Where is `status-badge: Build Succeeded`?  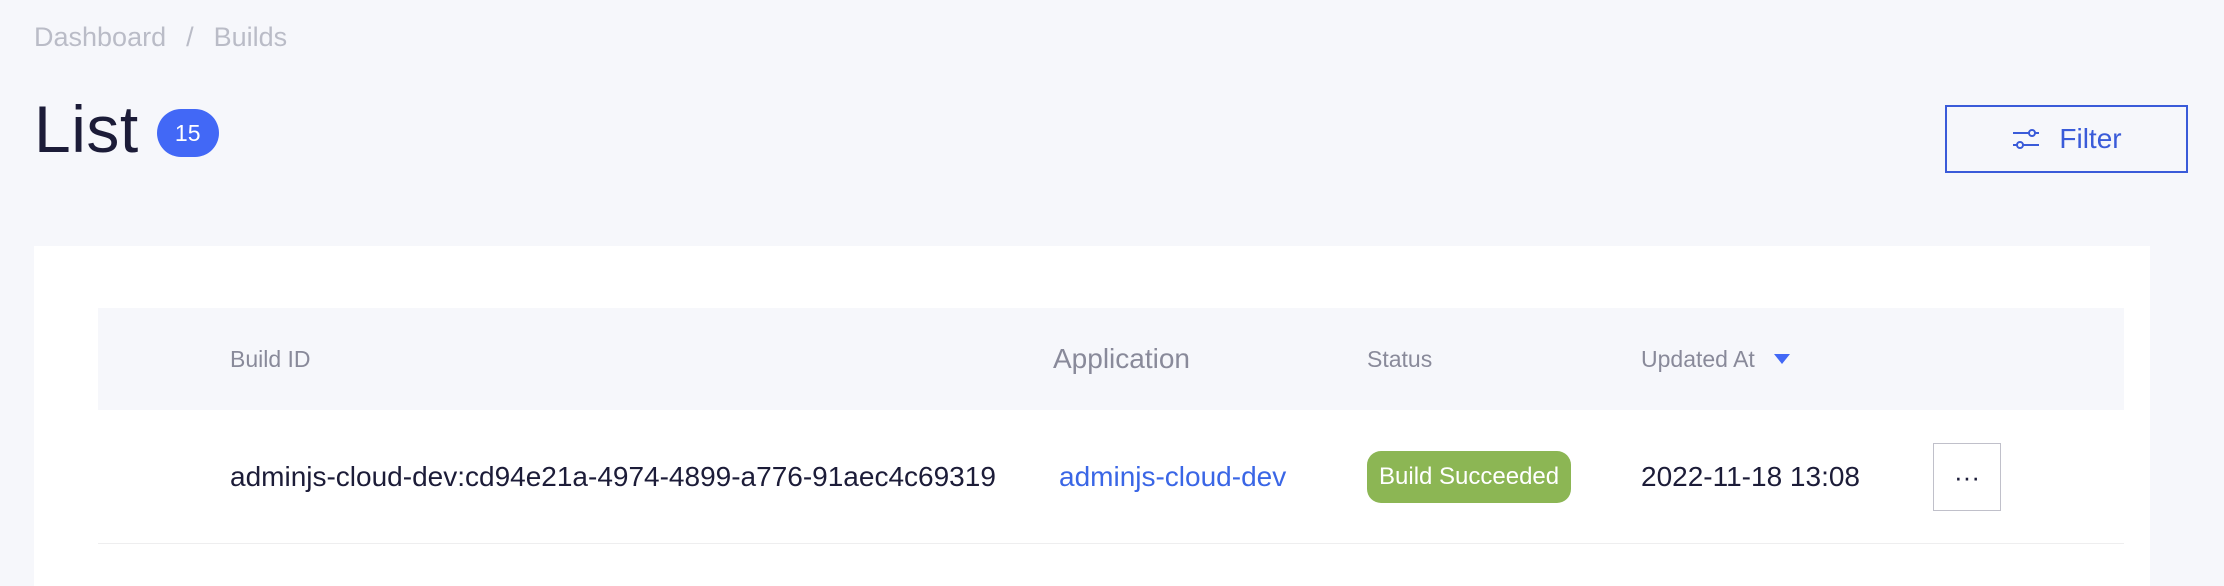 status-badge: Build Succeeded is located at coordinates (1469, 477).